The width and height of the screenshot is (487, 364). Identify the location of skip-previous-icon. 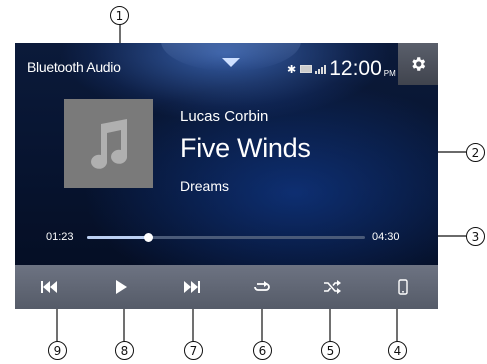
(49, 287).